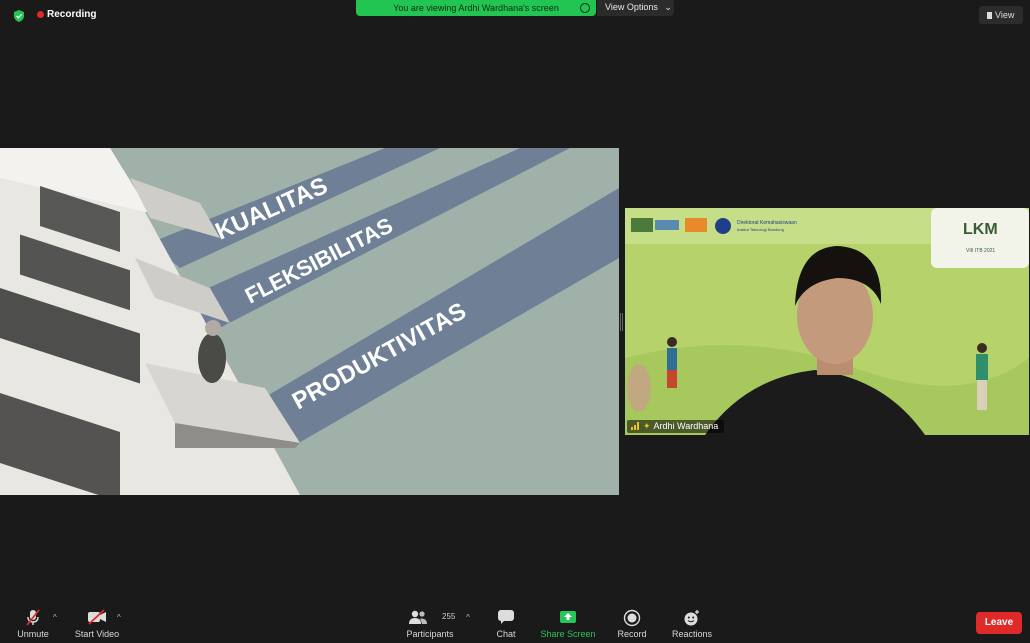  Describe the element at coordinates (631, 7) in the screenshot. I see `view-options-label: View Options` at that location.